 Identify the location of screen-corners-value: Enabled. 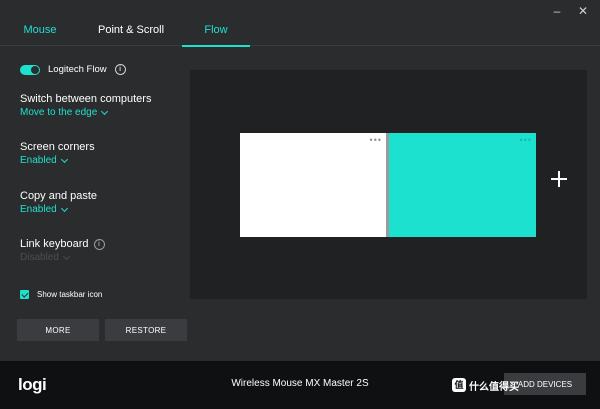
(38, 160).